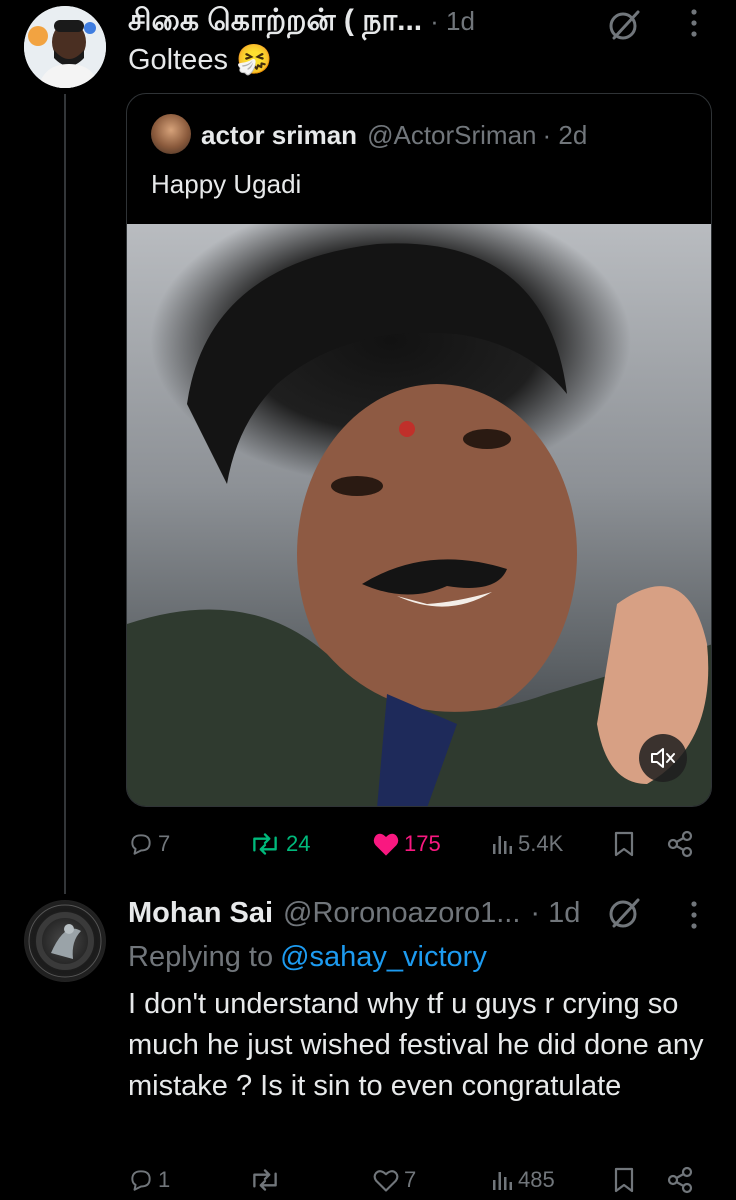  Describe the element at coordinates (383, 957) in the screenshot. I see `replying-handle: @sahay_victory` at that location.